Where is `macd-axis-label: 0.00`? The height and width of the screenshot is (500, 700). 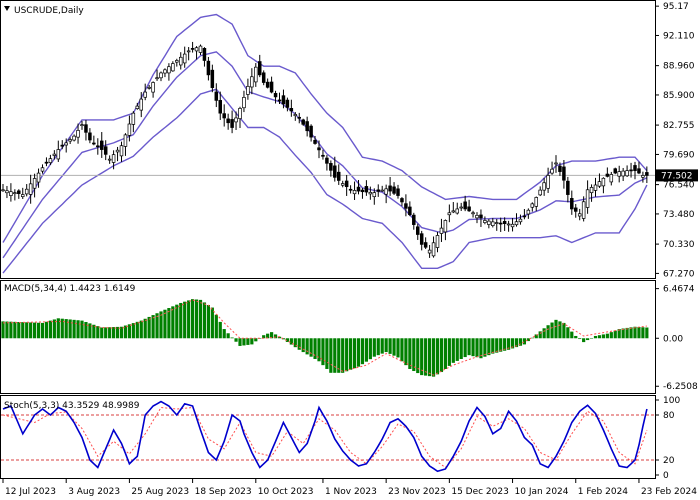 macd-axis-label: 0.00 is located at coordinates (673, 339).